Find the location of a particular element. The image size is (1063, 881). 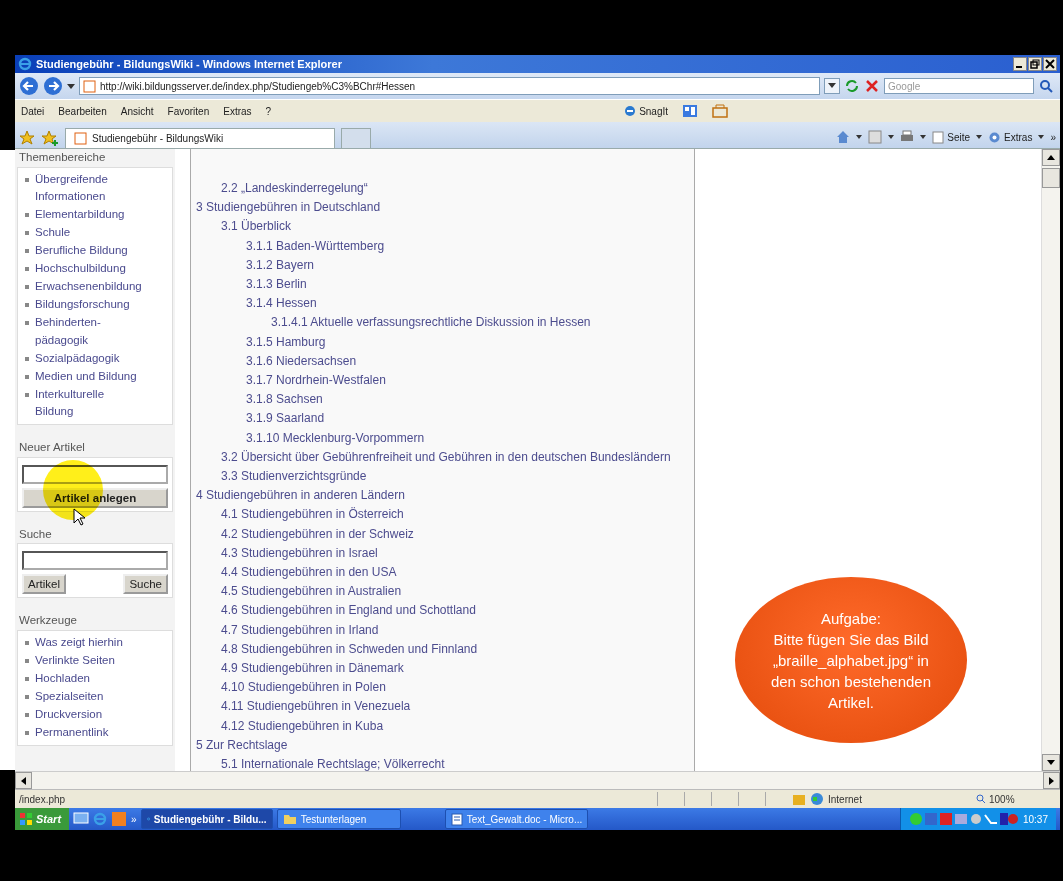

sidebar-link: Was zeigt hierhin is located at coordinates (79, 642).